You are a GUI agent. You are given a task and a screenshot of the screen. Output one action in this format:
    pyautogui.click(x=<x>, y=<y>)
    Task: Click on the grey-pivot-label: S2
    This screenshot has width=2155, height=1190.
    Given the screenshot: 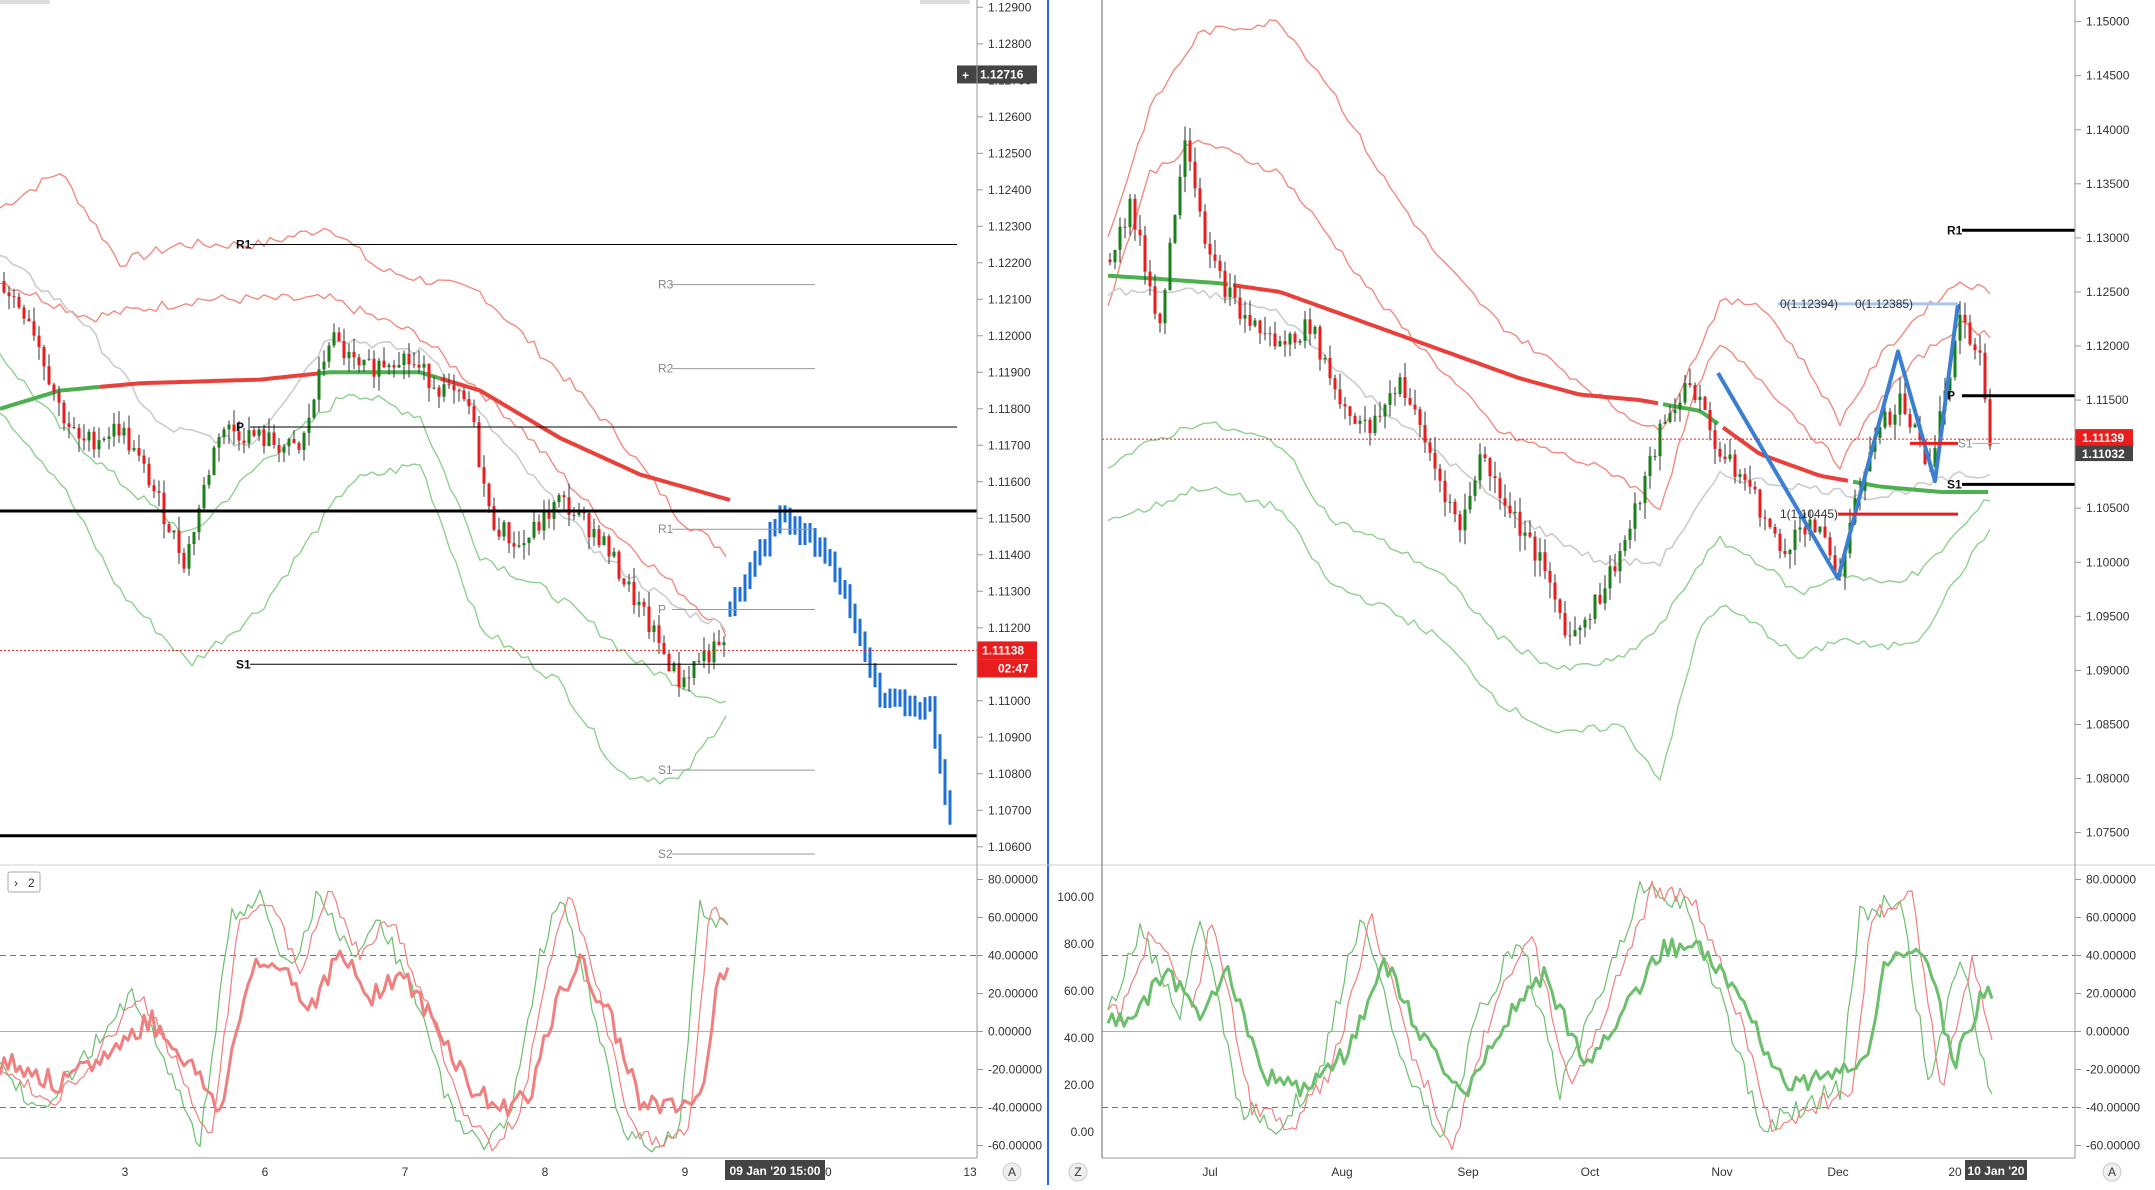 What is the action you would take?
    pyautogui.click(x=665, y=854)
    